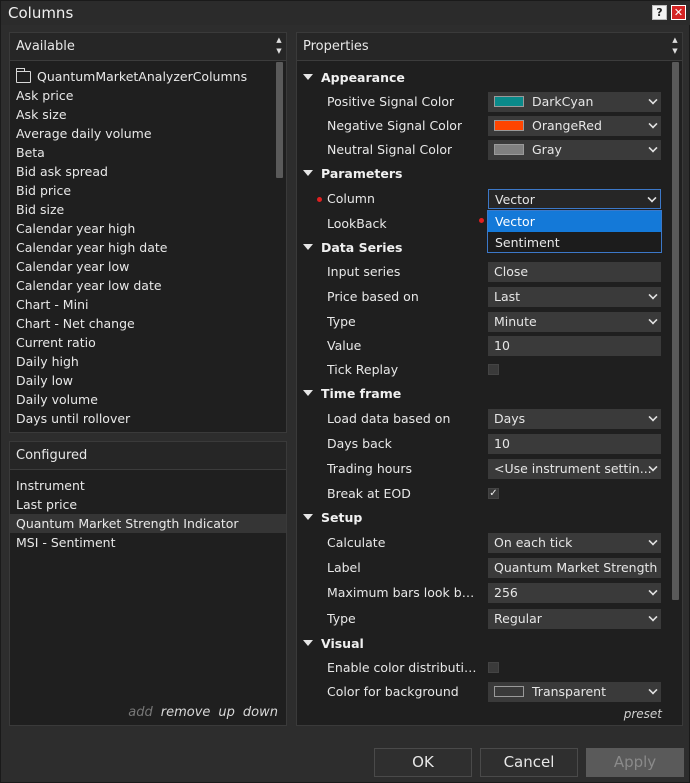  What do you see at coordinates (143, 361) in the screenshot?
I see `available-item: Daily high` at bounding box center [143, 361].